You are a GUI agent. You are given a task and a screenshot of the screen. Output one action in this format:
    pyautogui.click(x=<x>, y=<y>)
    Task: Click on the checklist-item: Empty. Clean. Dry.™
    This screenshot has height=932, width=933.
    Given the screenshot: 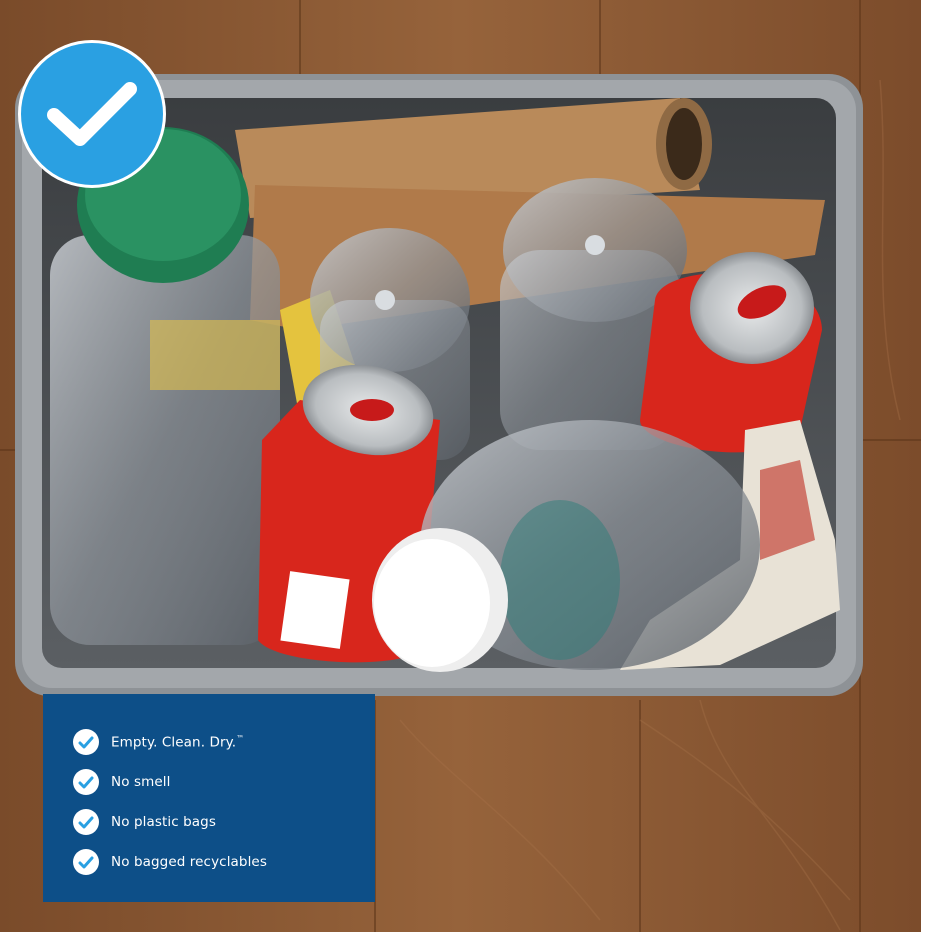 What is the action you would take?
    pyautogui.click(x=224, y=742)
    